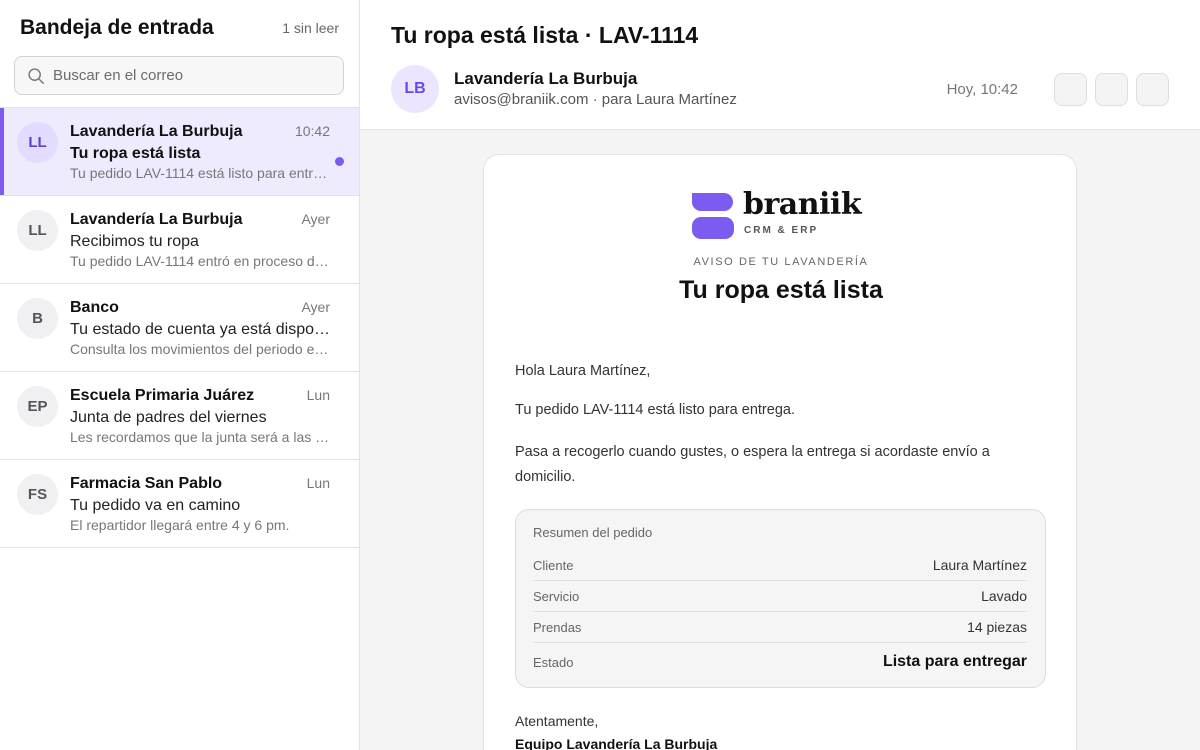 The image size is (1200, 750). I want to click on summary-value: Lavado, so click(1004, 596).